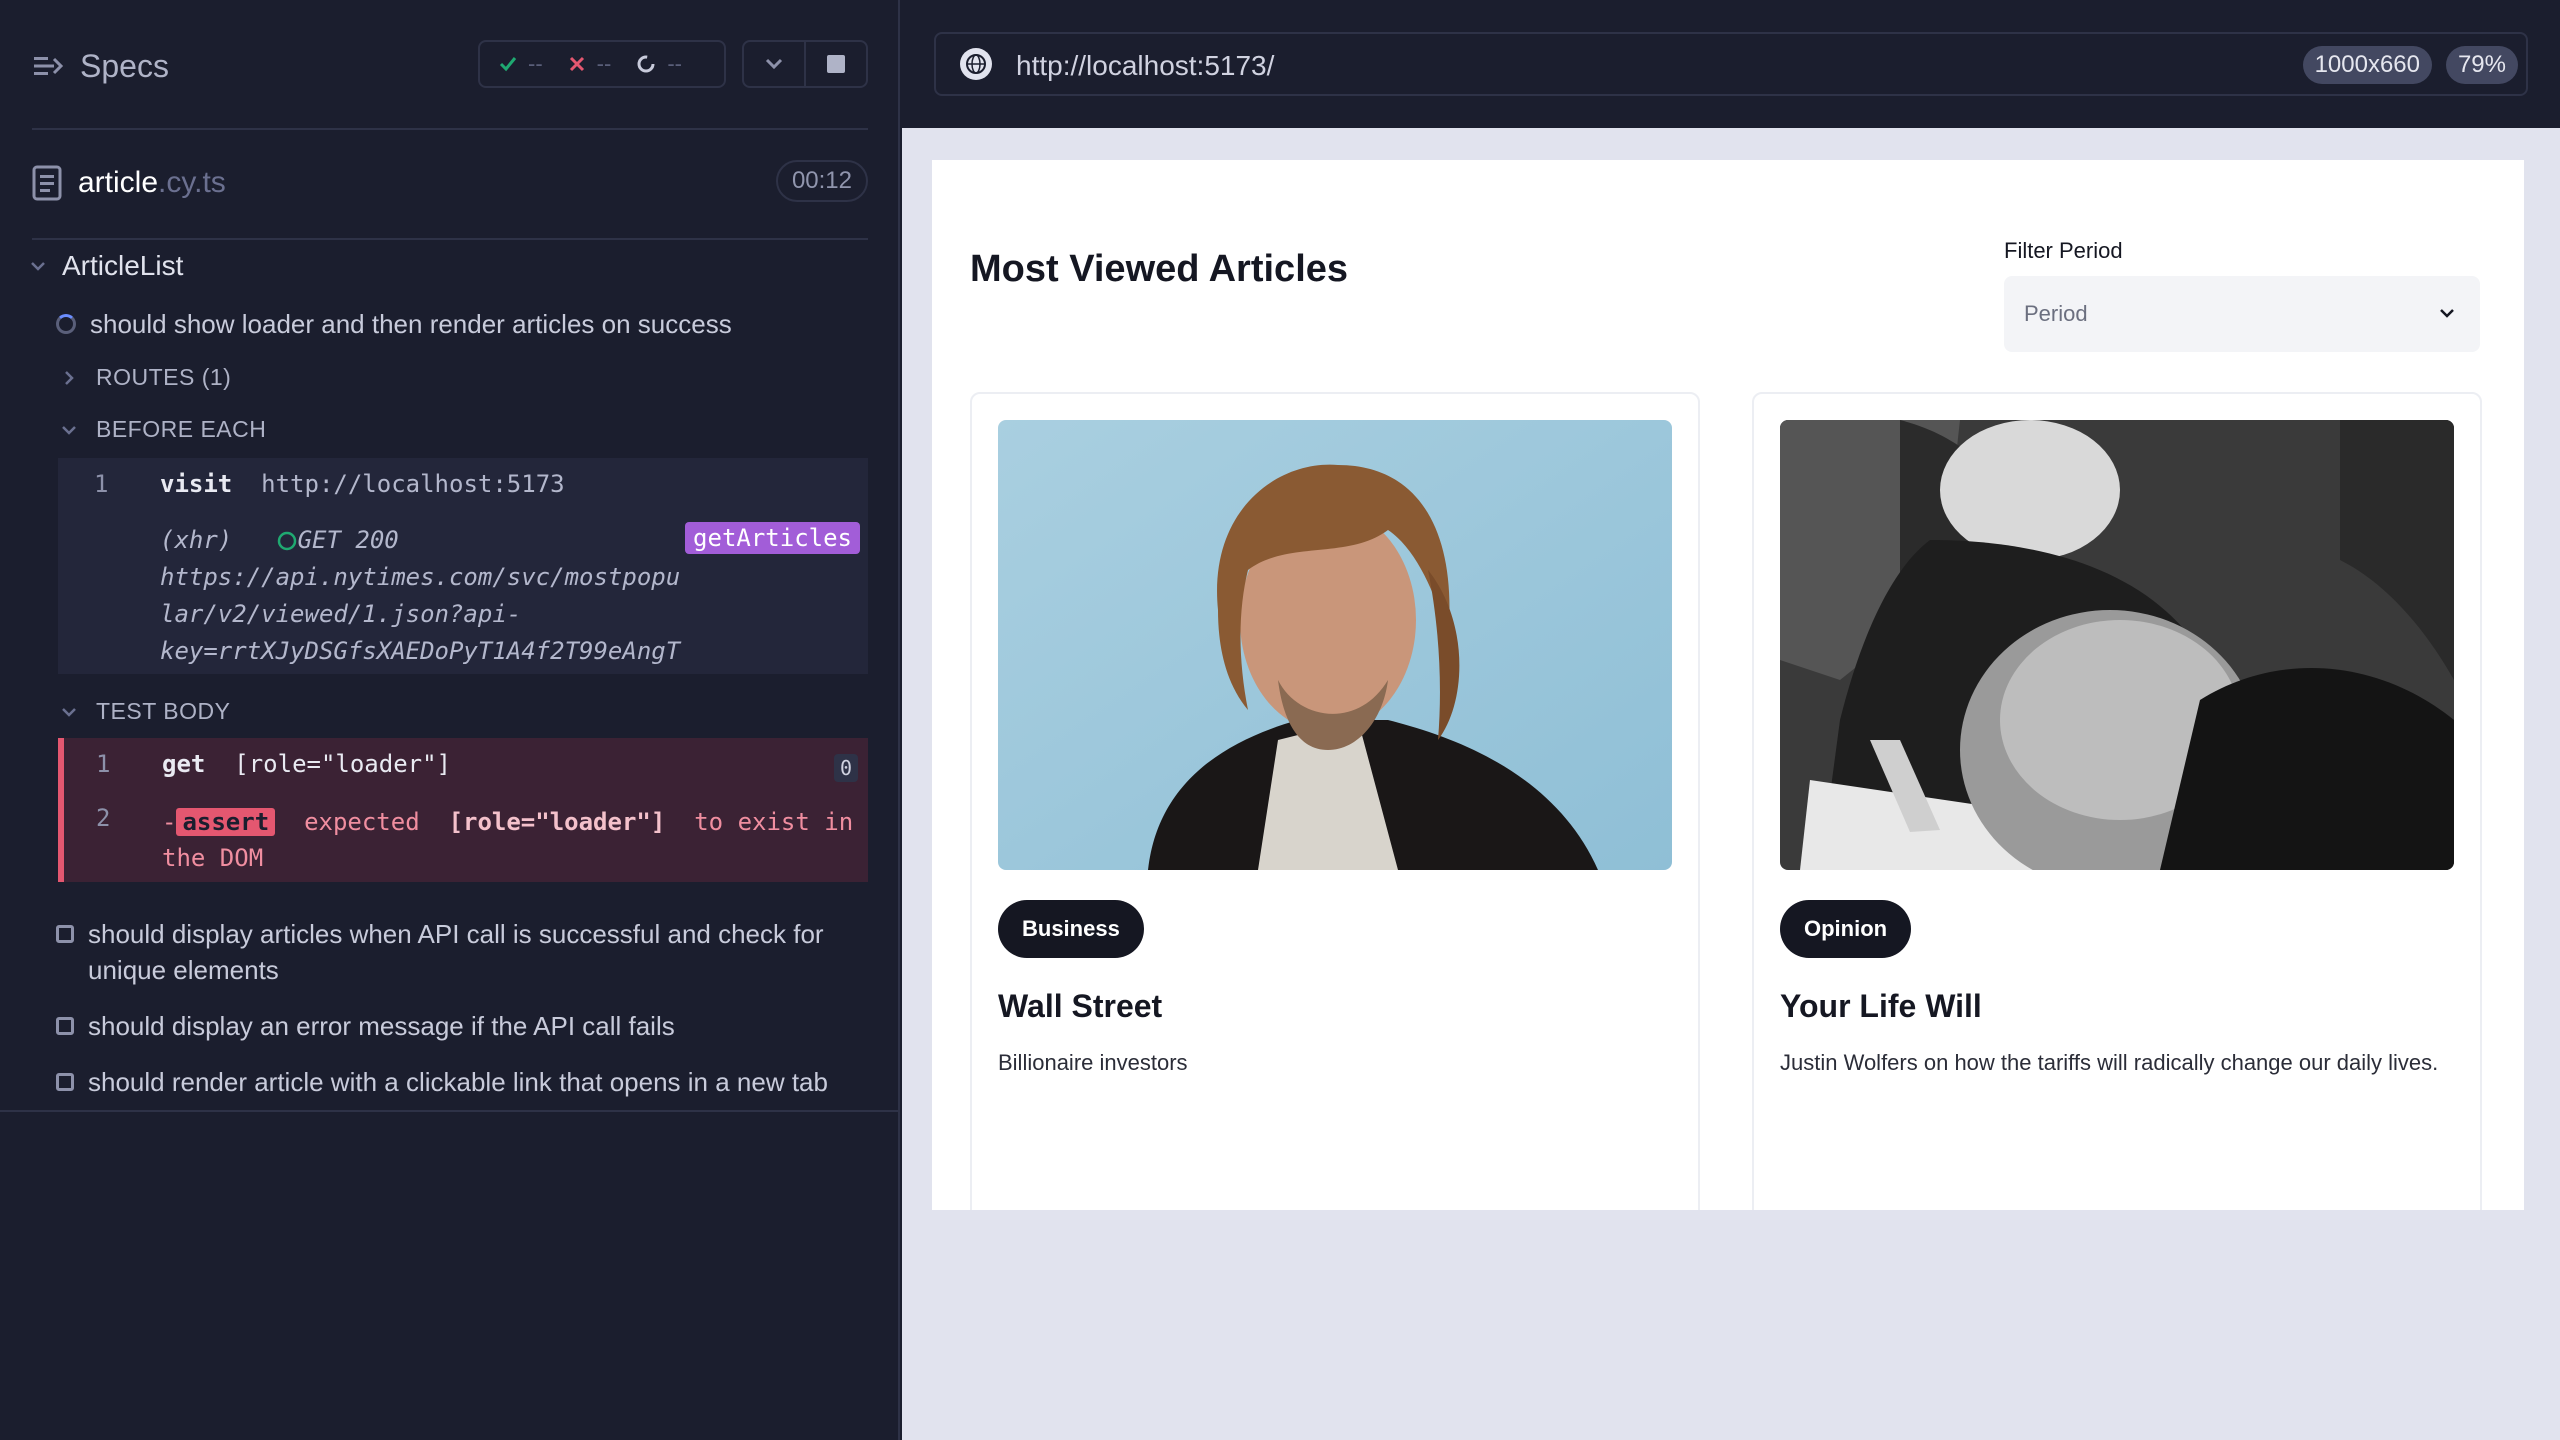 The image size is (2560, 1440). I want to click on x-icon, so click(576, 64).